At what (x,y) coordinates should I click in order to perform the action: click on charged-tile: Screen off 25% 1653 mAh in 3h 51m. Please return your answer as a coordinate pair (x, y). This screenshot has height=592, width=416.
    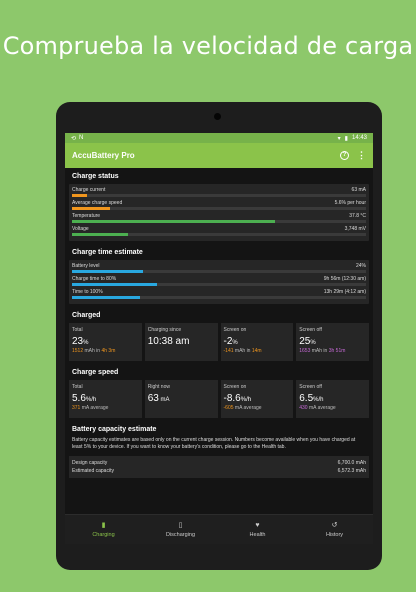
    Looking at the image, I should click on (332, 342).